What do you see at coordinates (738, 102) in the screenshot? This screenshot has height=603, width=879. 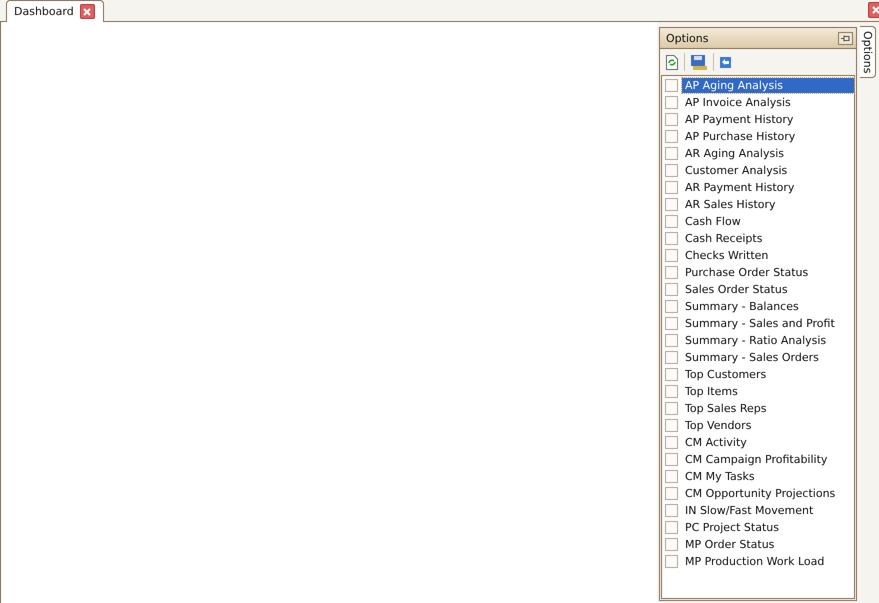 I see `list-item: AP Invoice Analysis` at bounding box center [738, 102].